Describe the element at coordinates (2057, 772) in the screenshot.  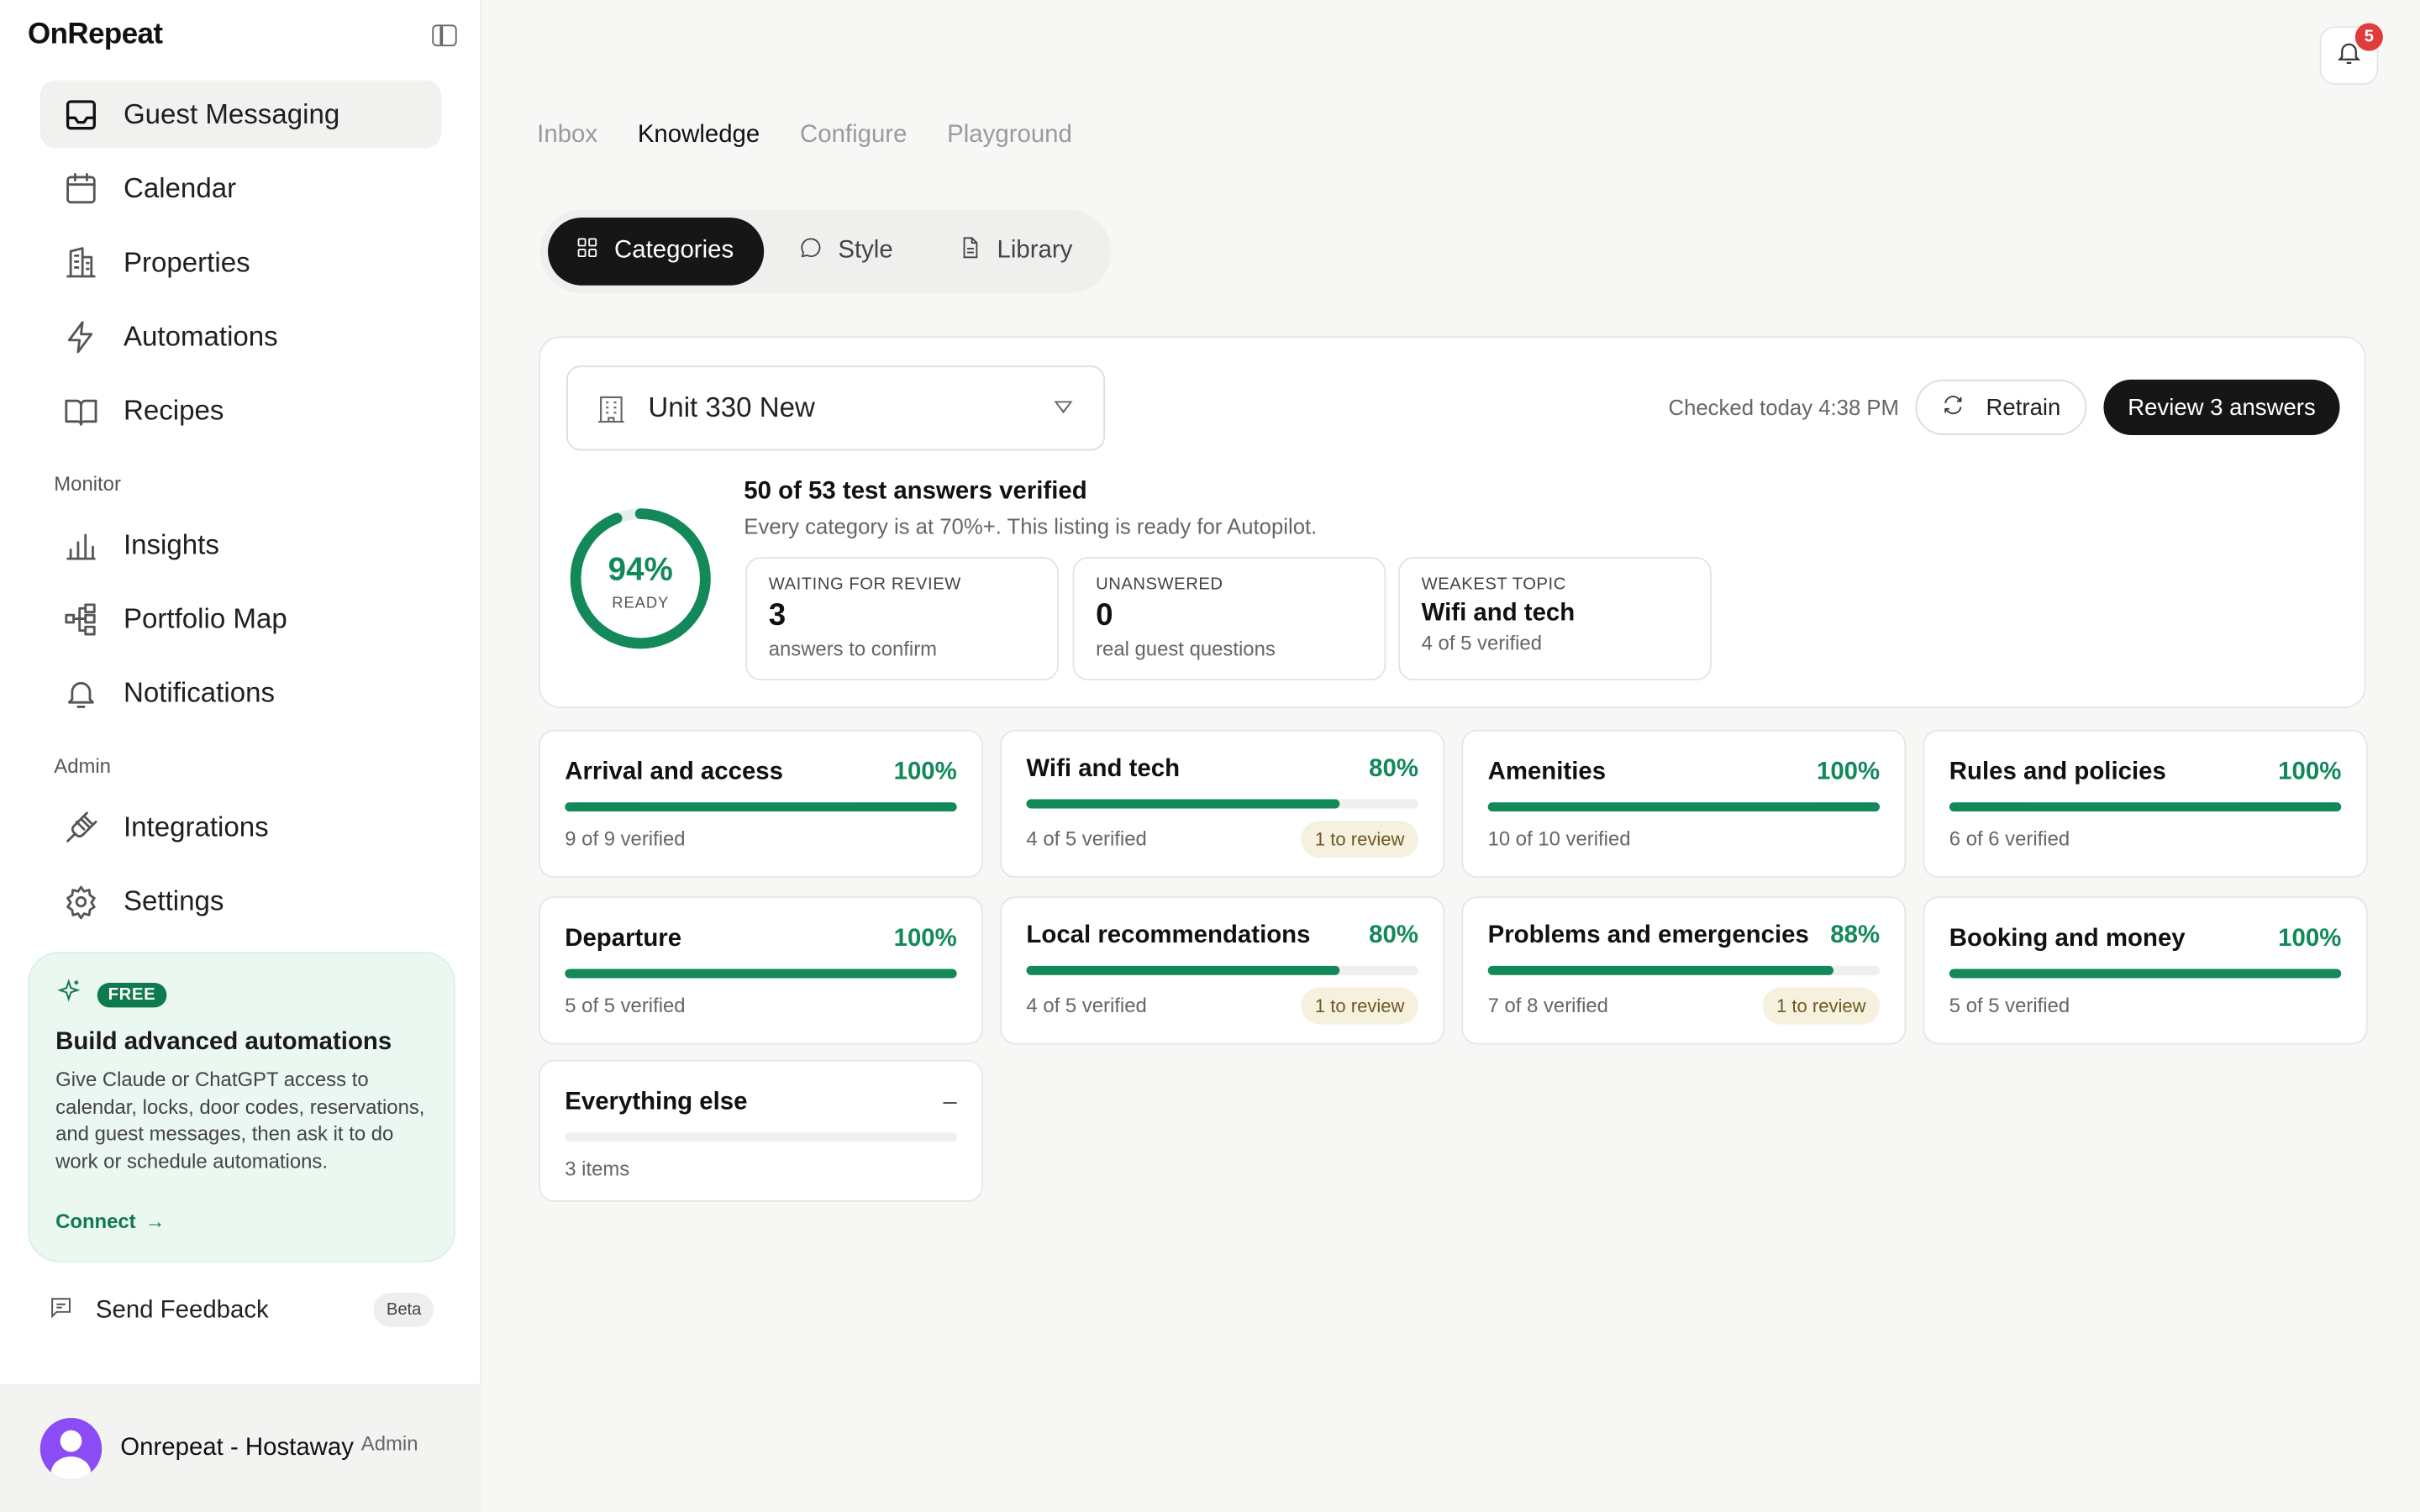
I see `category-title: Rules and policies` at that location.